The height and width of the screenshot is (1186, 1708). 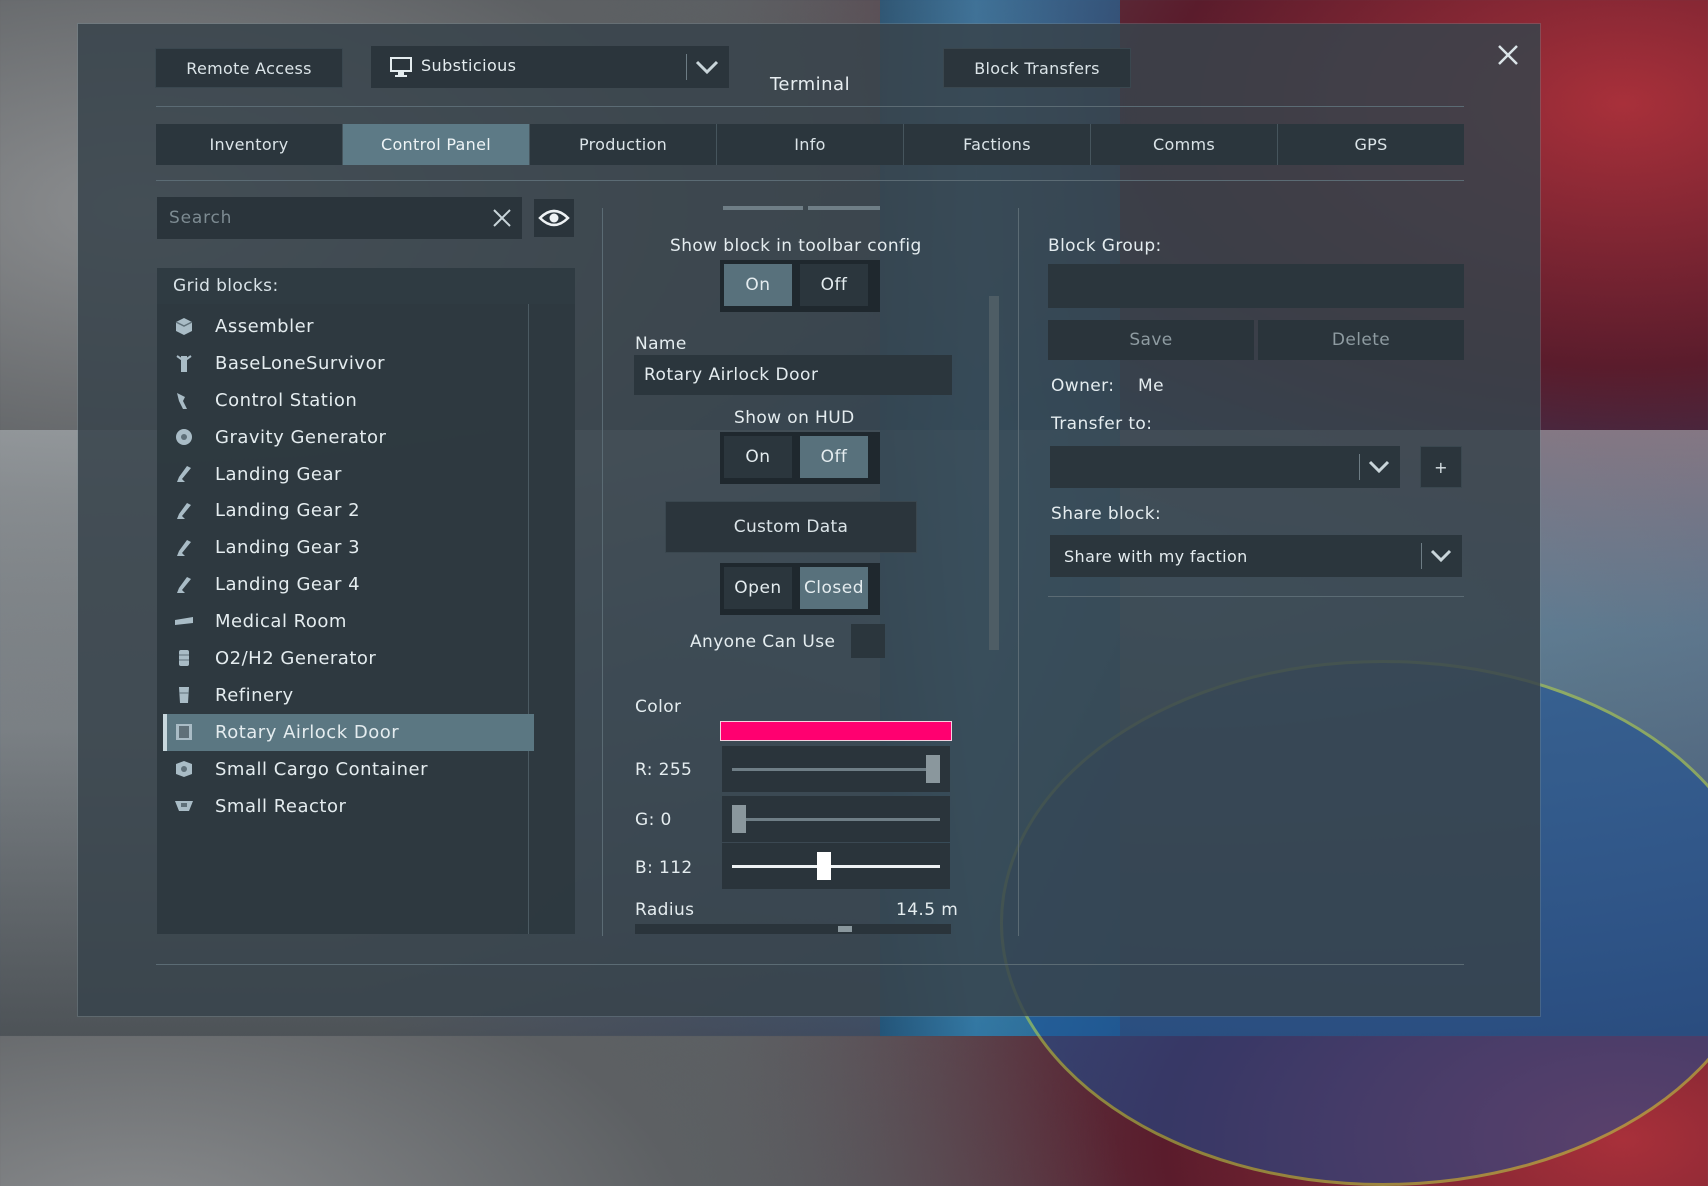 What do you see at coordinates (184, 437) in the screenshot?
I see `gravity-generator-icon` at bounding box center [184, 437].